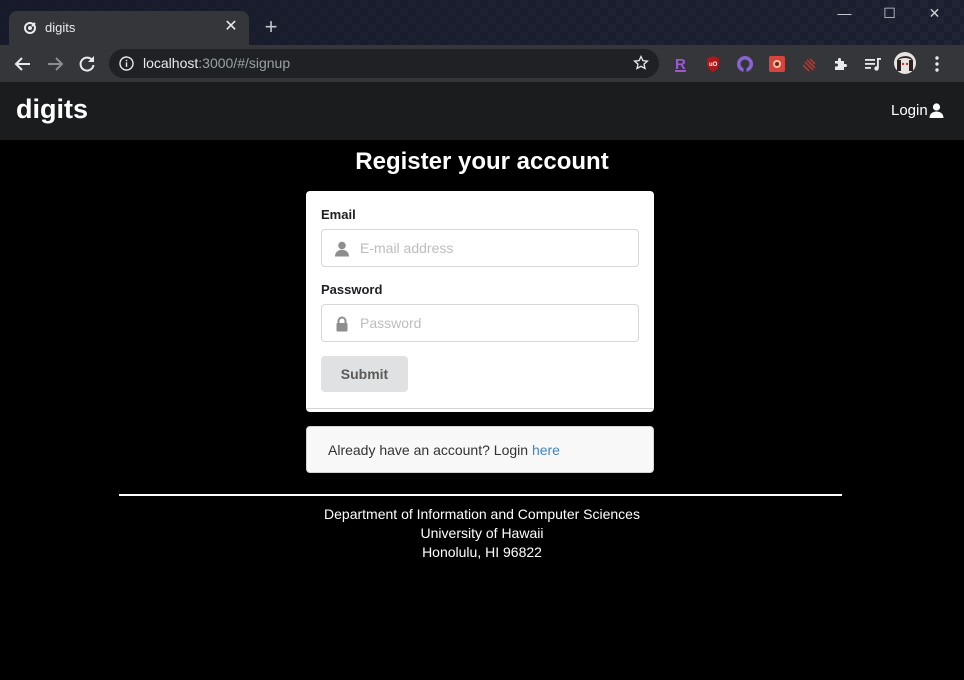  I want to click on window-close-button: ✕, so click(934, 14).